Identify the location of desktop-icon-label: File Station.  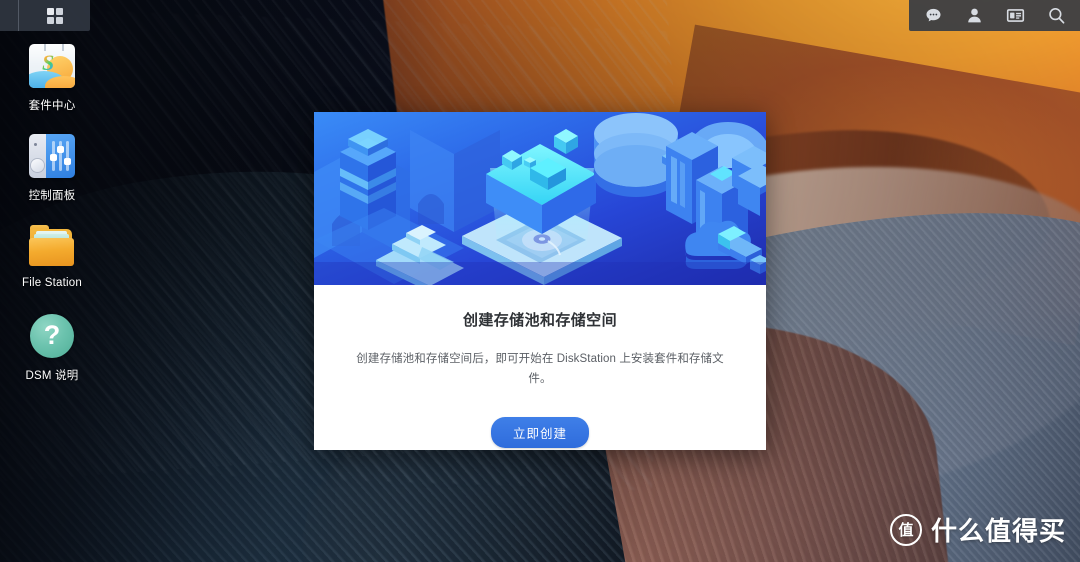
(52, 283).